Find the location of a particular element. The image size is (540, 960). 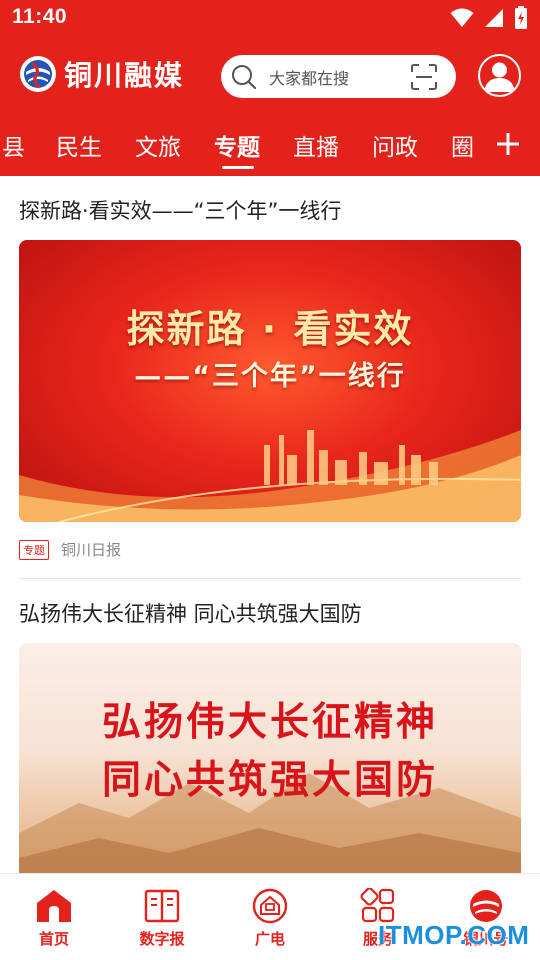

article-meta: 专题 铜川日报 is located at coordinates (70, 549).